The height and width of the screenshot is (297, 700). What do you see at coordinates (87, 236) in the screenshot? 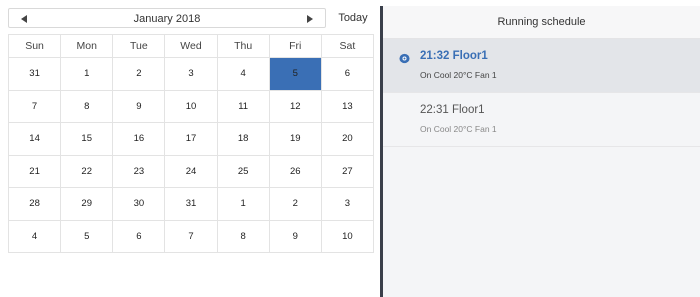
I see `day-cell: 5` at bounding box center [87, 236].